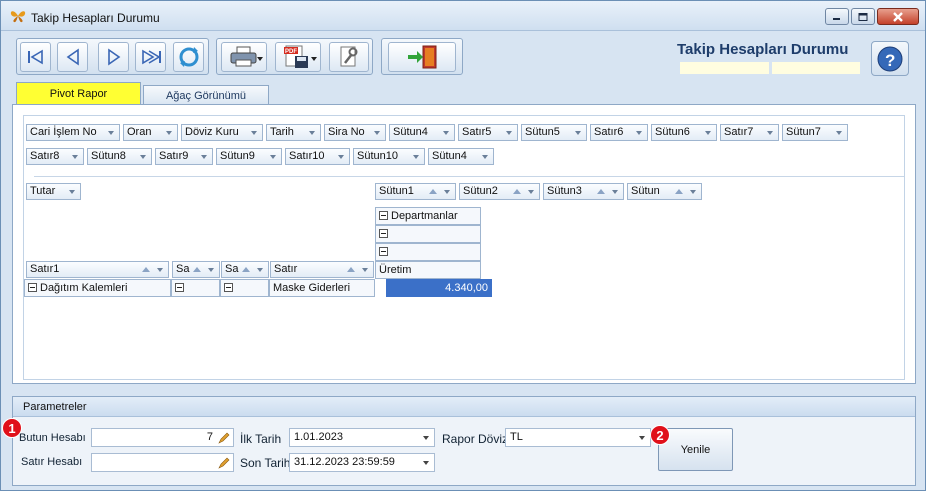 The image size is (926, 491). What do you see at coordinates (863, 16) in the screenshot?
I see `maximize-button` at bounding box center [863, 16].